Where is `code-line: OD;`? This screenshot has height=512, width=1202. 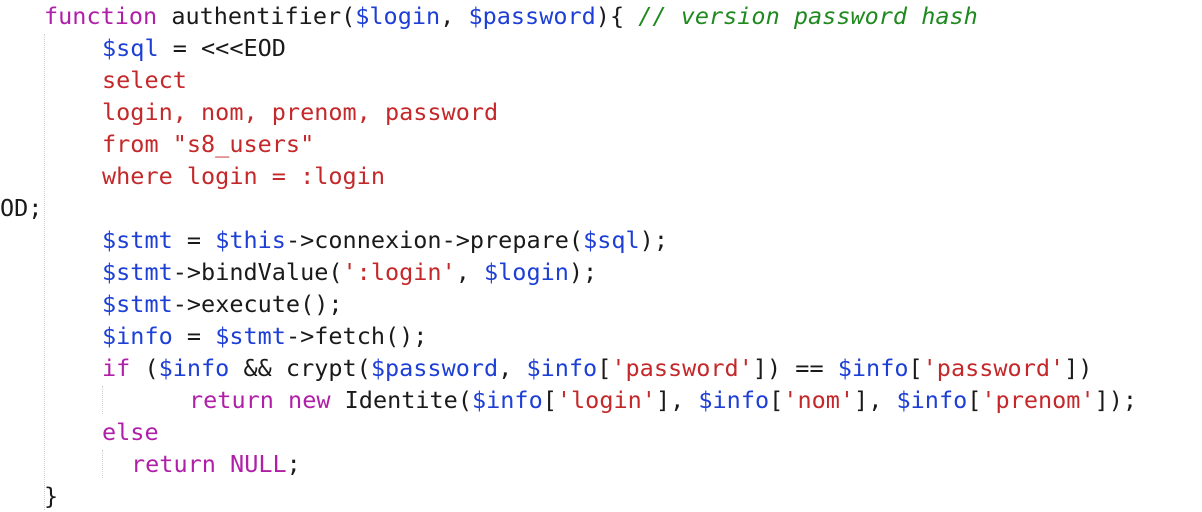 code-line: OD; is located at coordinates (21, 208).